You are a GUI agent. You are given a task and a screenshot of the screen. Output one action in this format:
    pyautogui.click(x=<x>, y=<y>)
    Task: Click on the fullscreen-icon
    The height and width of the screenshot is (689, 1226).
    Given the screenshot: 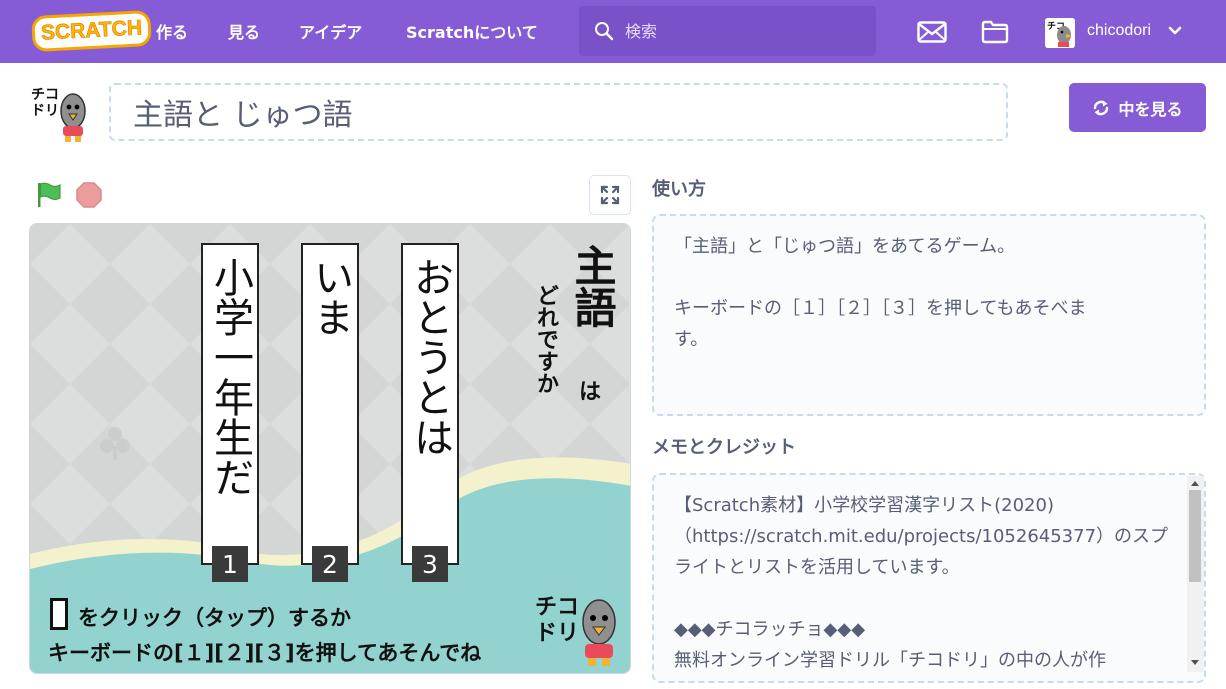 What is the action you would take?
    pyautogui.click(x=610, y=195)
    